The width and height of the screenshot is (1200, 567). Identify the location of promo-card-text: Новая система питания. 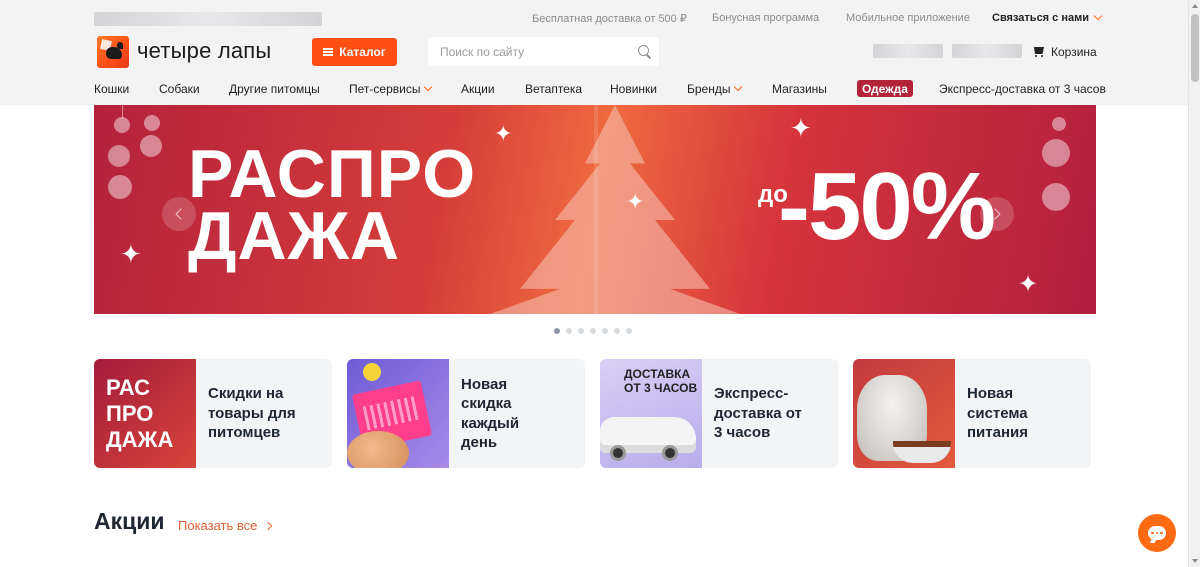
(998, 413).